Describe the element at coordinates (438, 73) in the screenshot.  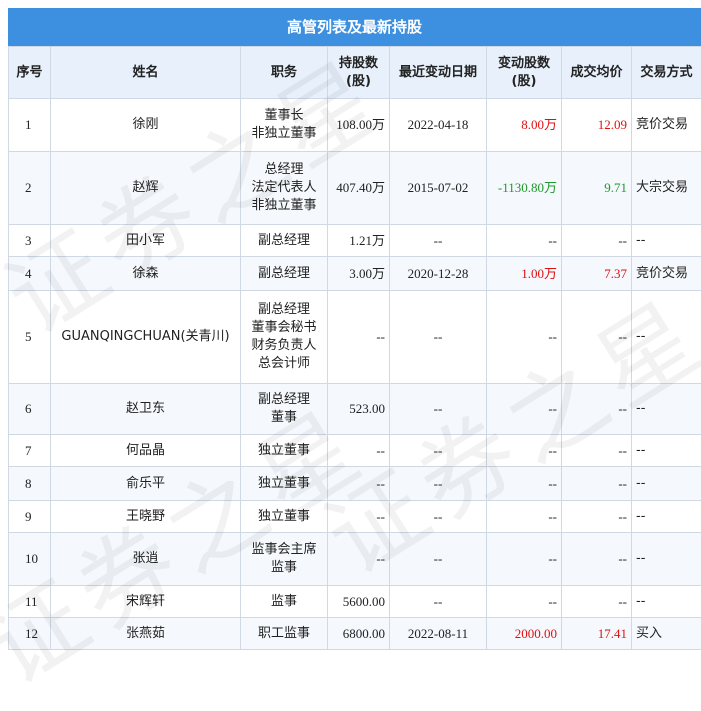
I see `col-header-date: 最近变动日期` at that location.